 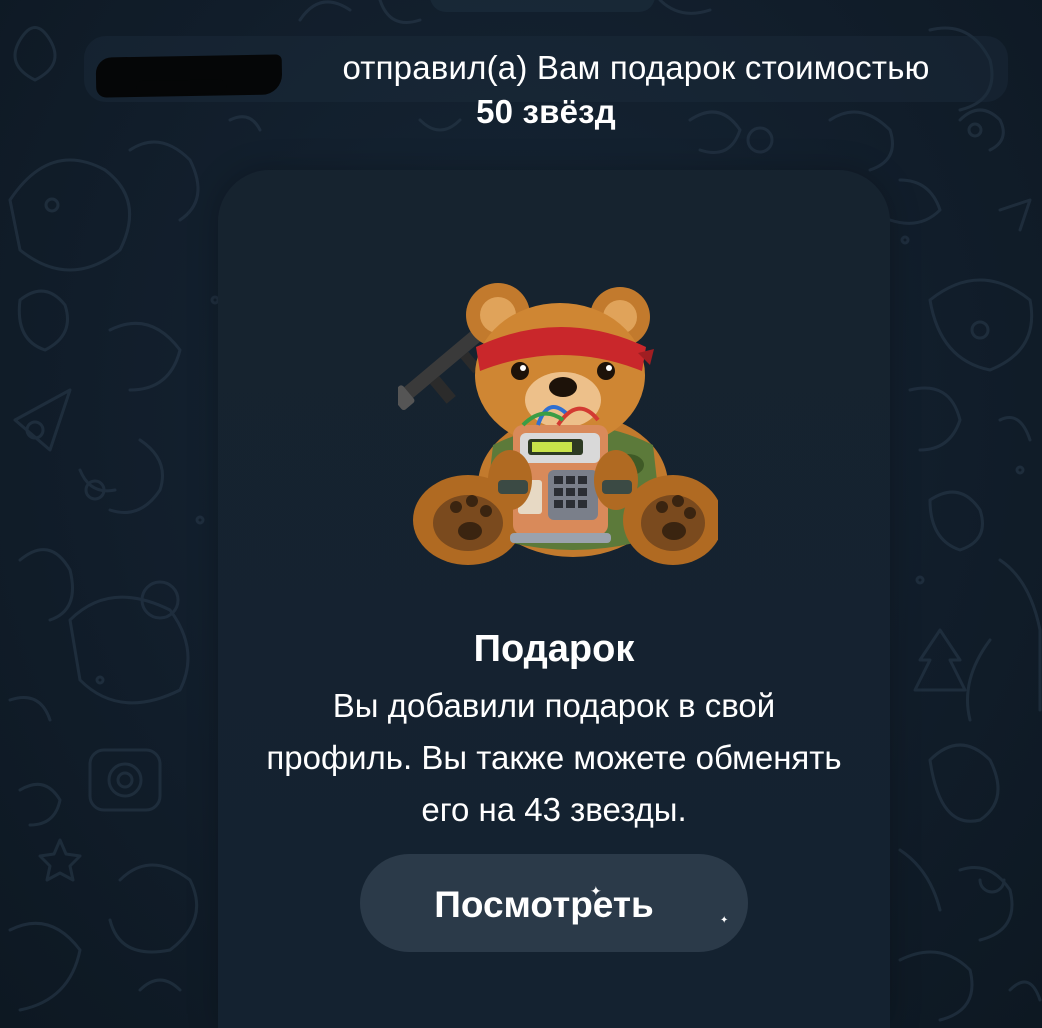 I want to click on gift-title: Подарок, so click(x=554, y=649).